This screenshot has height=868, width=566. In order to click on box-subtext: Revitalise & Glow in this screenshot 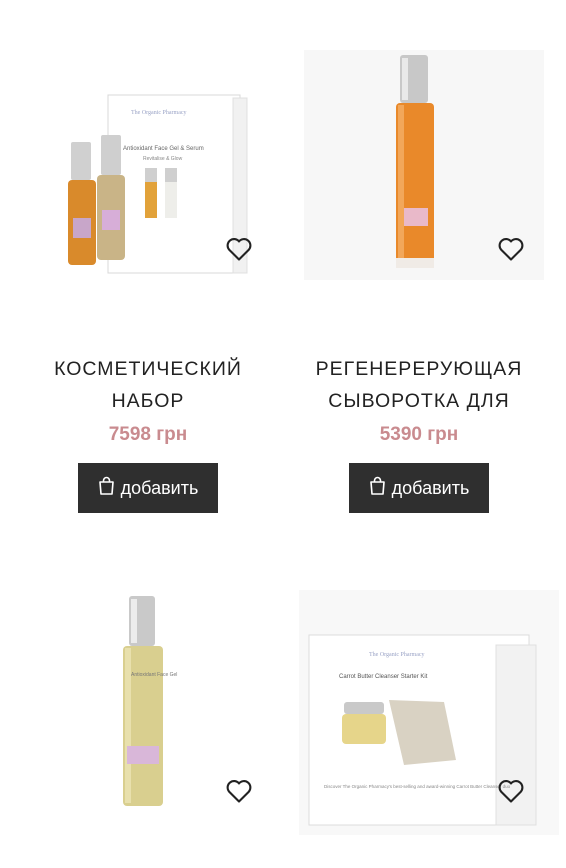, I will do `click(163, 159)`.